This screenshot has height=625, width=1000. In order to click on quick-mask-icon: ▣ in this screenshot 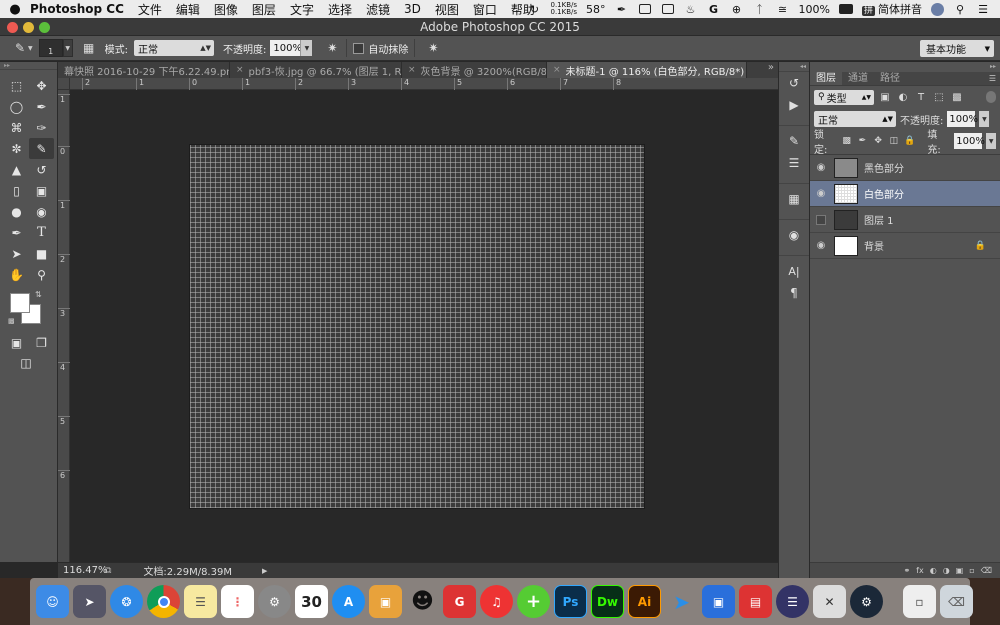, I will do `click(16, 342)`.